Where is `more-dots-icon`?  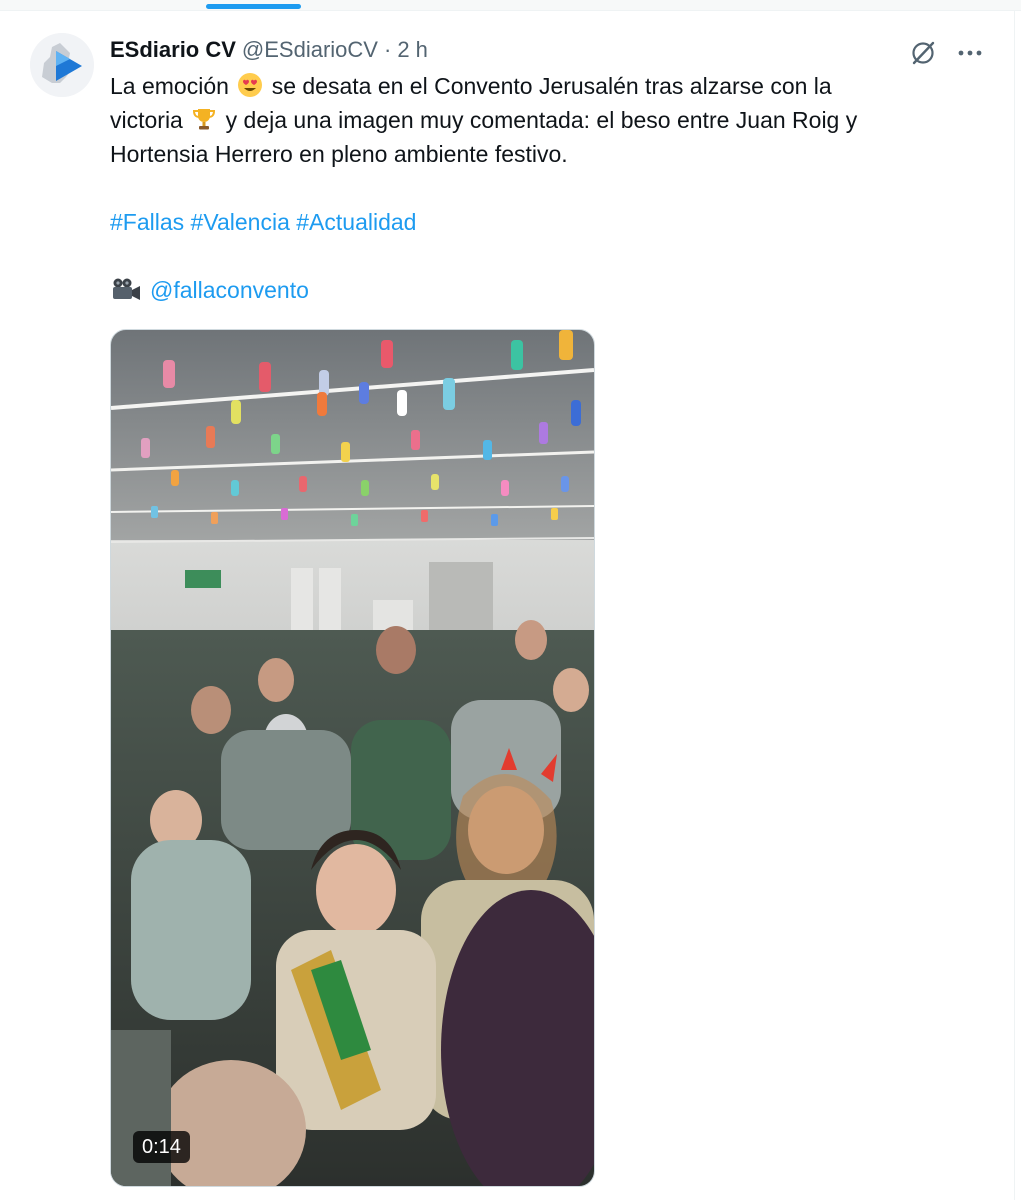
more-dots-icon is located at coordinates (970, 53).